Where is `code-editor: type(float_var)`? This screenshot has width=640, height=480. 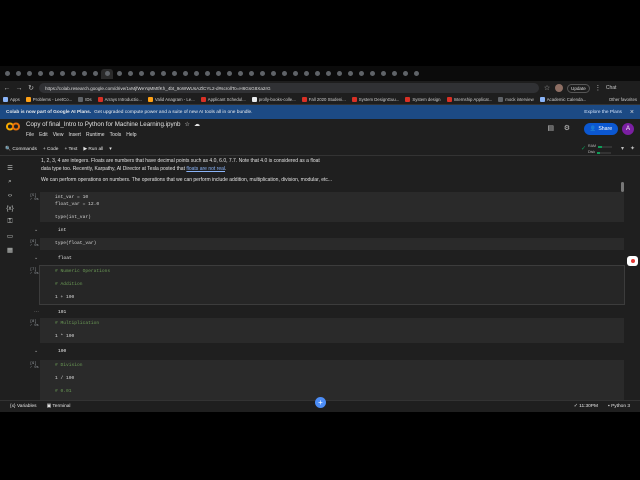
code-editor: type(float_var) is located at coordinates (332, 244).